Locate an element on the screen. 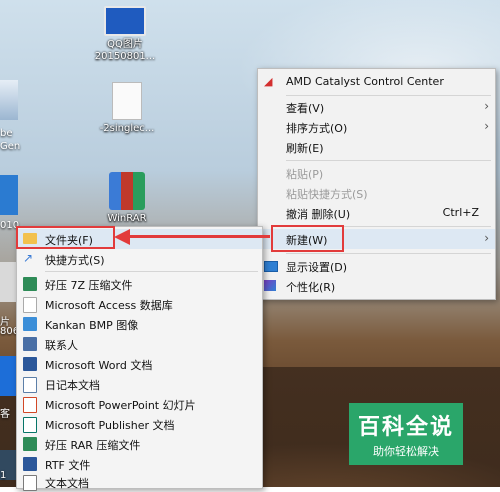 The height and width of the screenshot is (492, 500). submenu-item-contact: 联系人 is located at coordinates (139, 344).